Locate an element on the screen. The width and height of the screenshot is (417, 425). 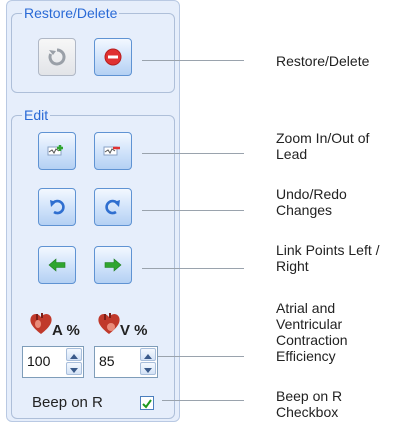
atrial-efficiency-spinner: 100 is located at coordinates (53, 362).